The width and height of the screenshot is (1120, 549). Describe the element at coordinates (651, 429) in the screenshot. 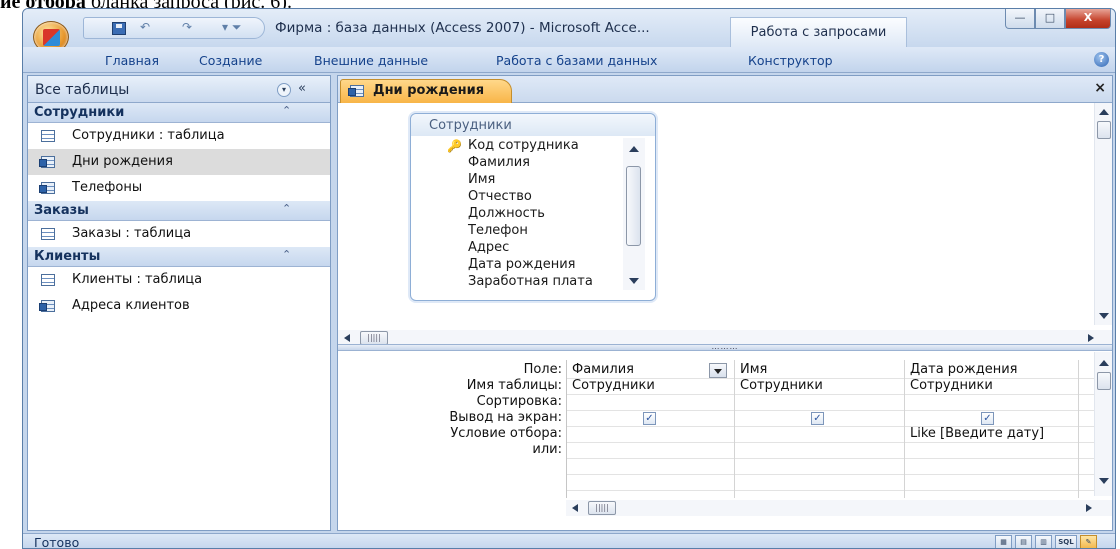

I see `grid-column: Фамилия Сотрудники ✓` at that location.